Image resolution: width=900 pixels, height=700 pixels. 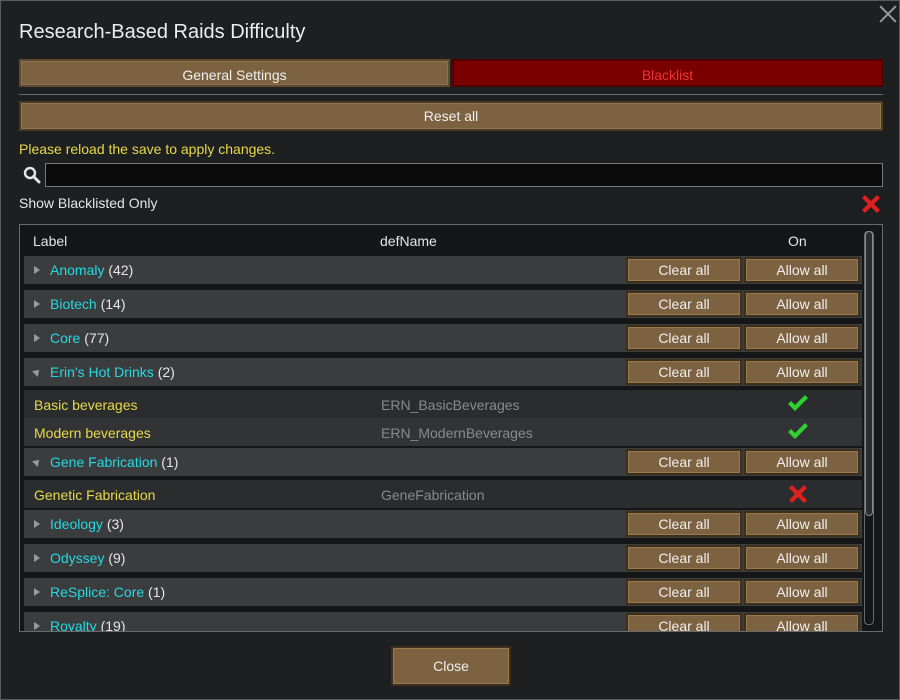 What do you see at coordinates (797, 241) in the screenshot?
I see `header-on: On` at bounding box center [797, 241].